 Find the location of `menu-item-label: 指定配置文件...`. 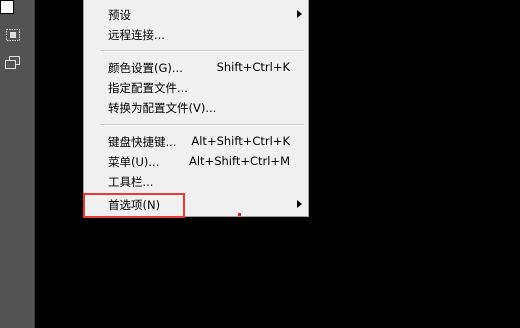

menu-item-label: 指定配置文件... is located at coordinates (148, 88).